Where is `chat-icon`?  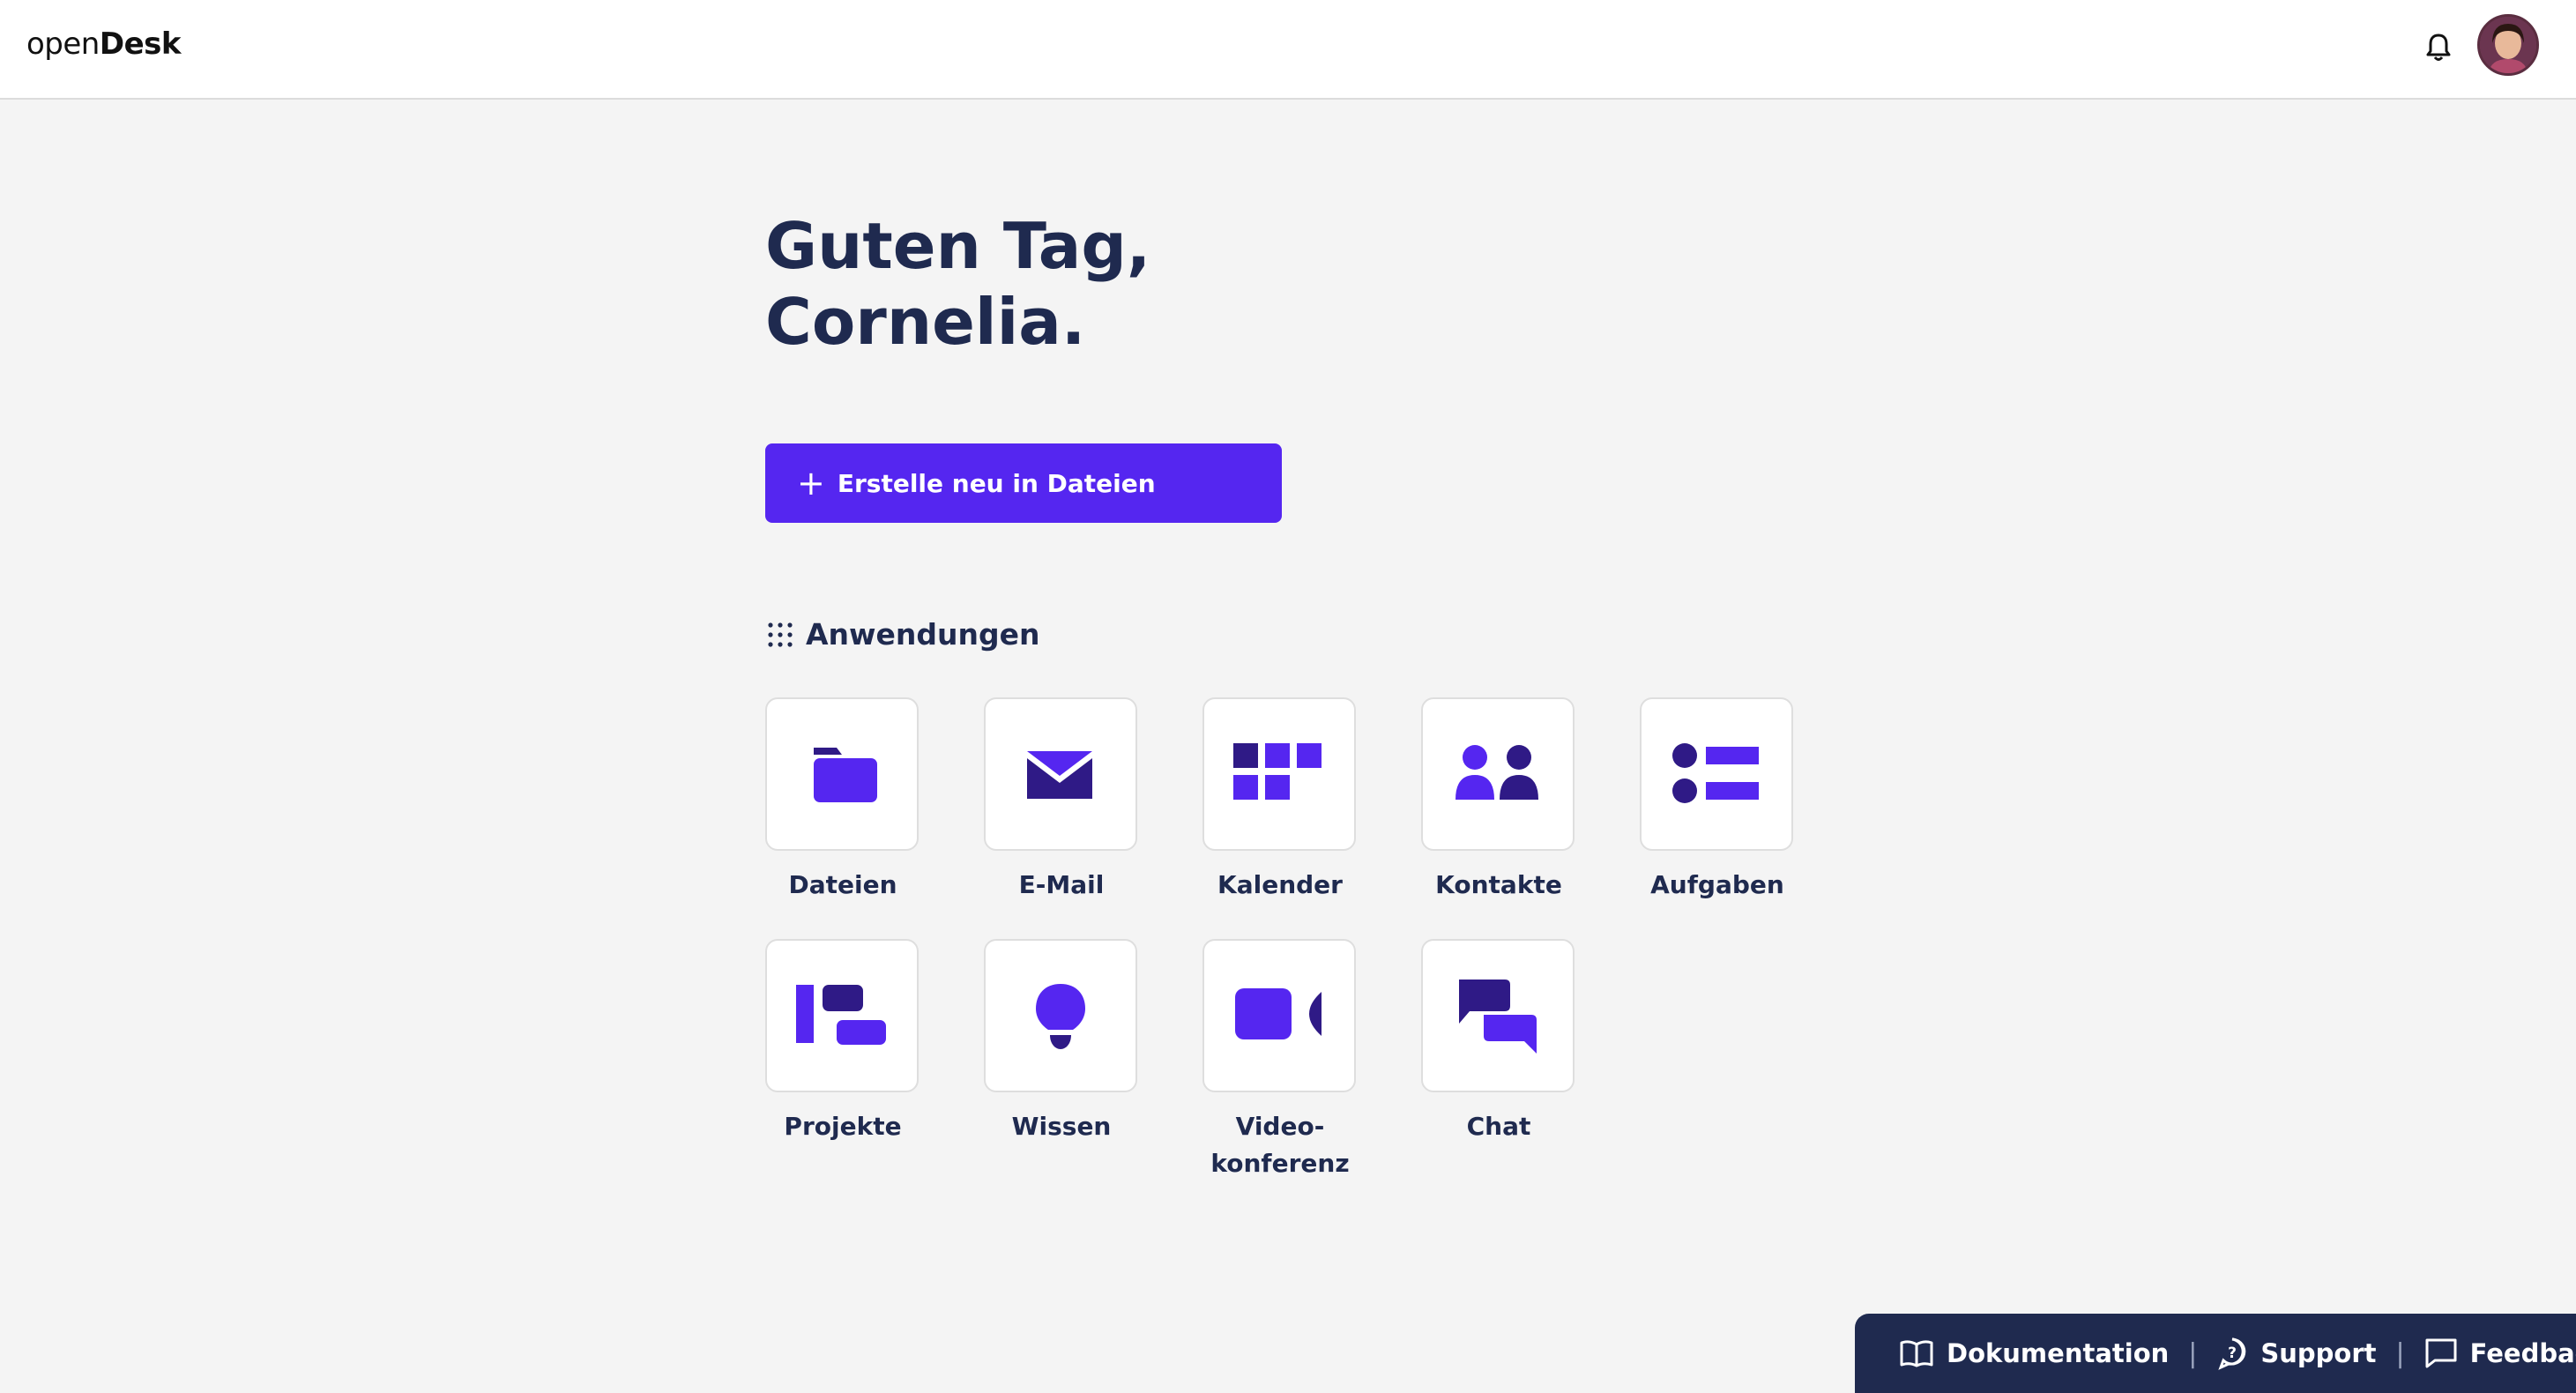
chat-icon is located at coordinates (1498, 1017).